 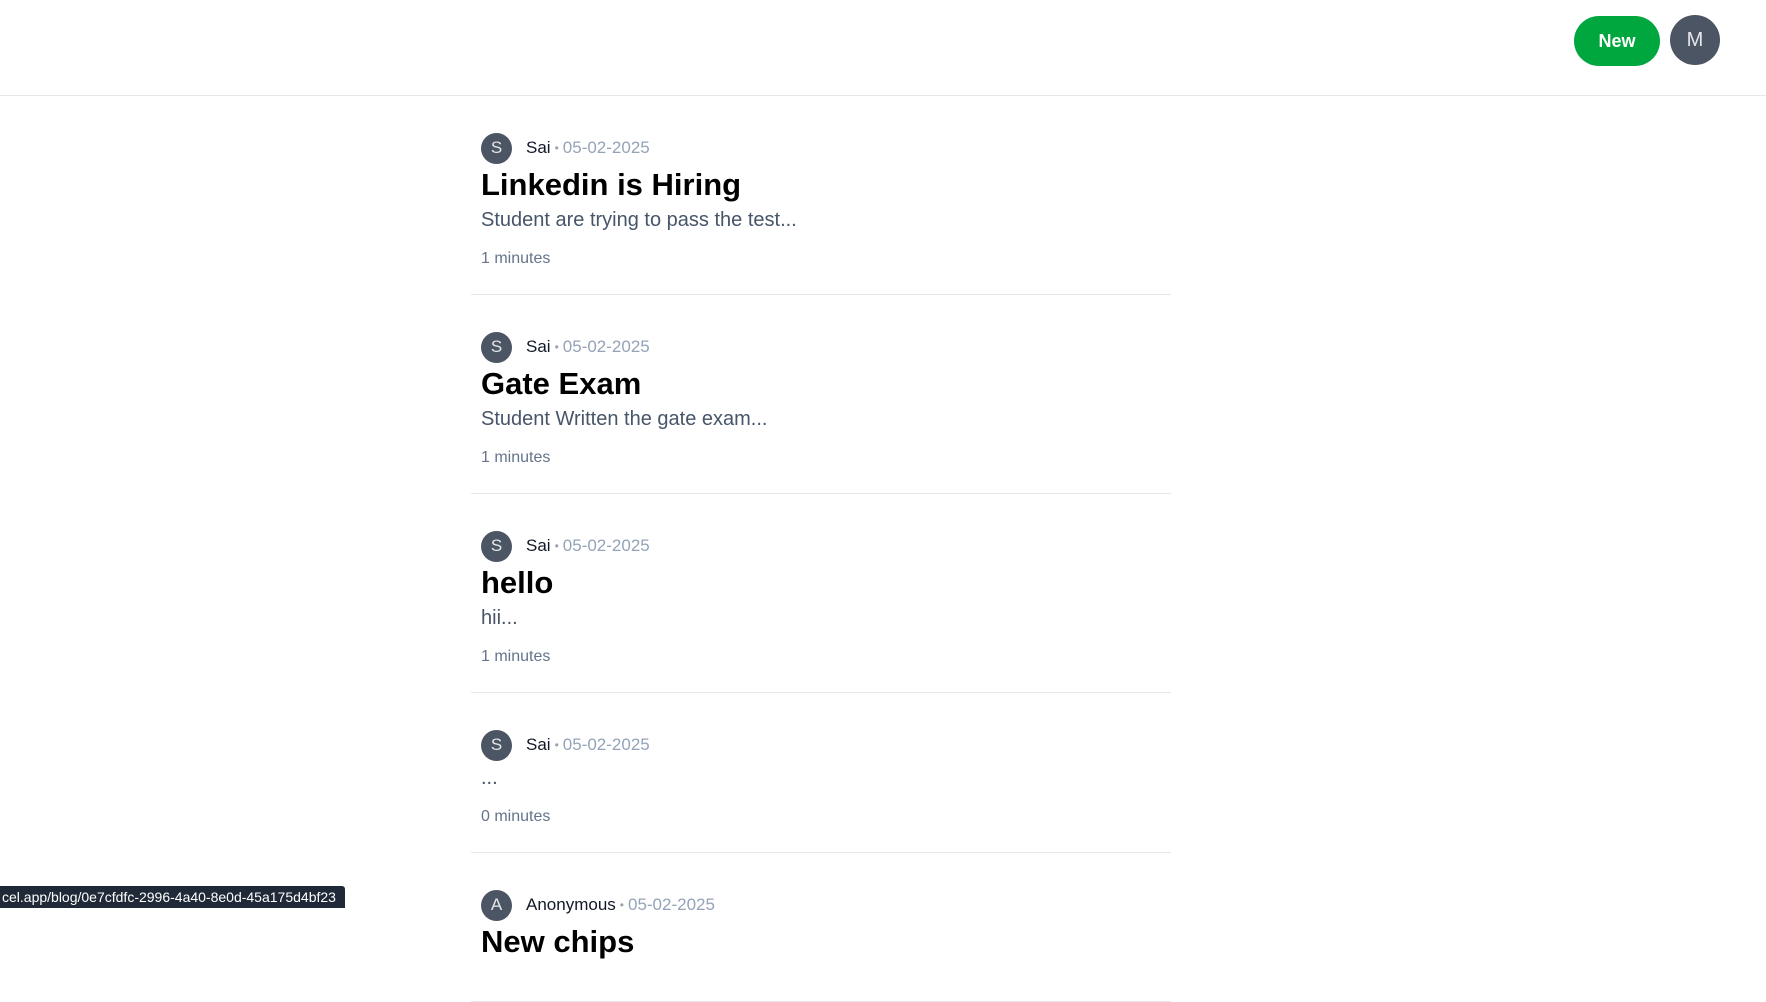 What do you see at coordinates (571, 905) in the screenshot?
I see `author-name: Anonymous` at bounding box center [571, 905].